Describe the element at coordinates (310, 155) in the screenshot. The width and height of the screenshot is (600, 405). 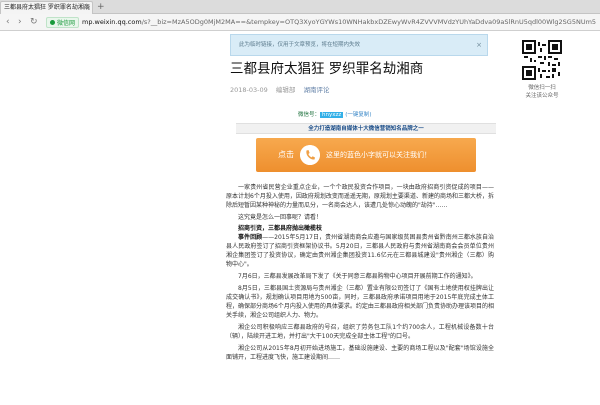
I see `phone-icon` at that location.